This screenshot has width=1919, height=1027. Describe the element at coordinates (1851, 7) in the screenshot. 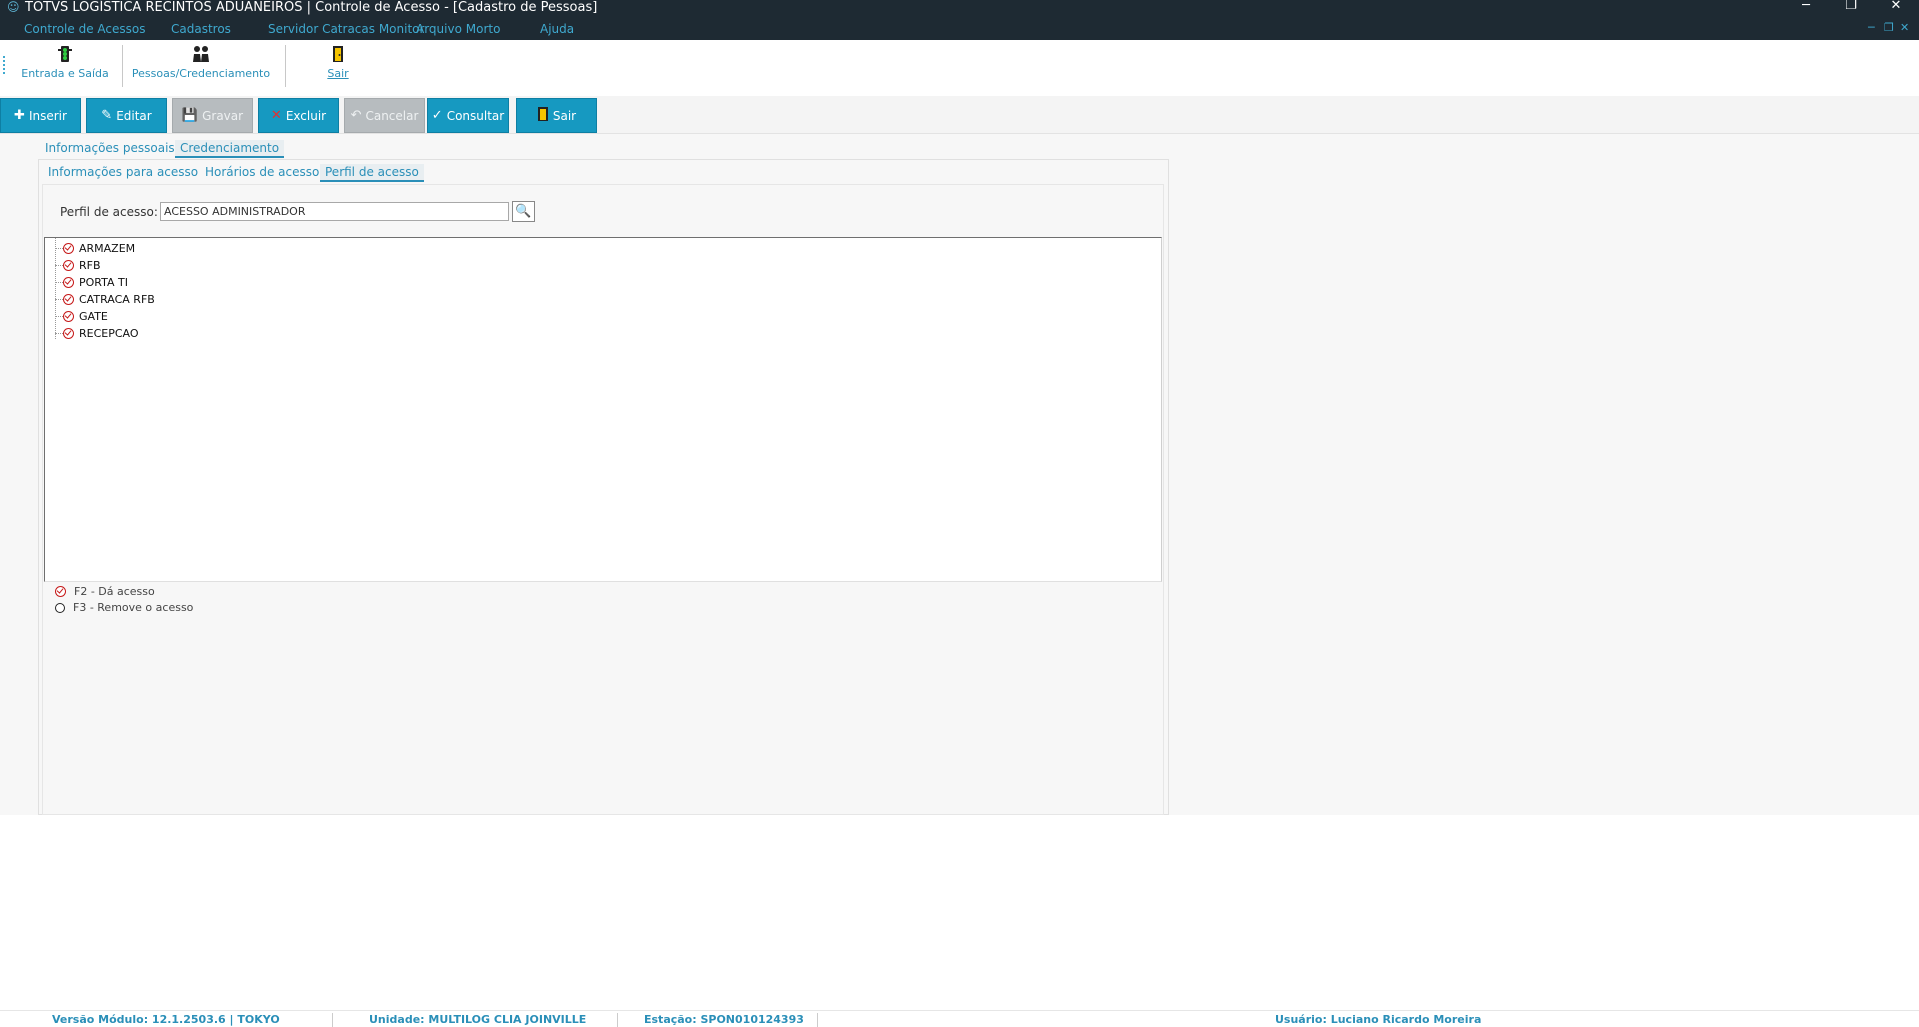

I see `restore-button: ❐` at that location.